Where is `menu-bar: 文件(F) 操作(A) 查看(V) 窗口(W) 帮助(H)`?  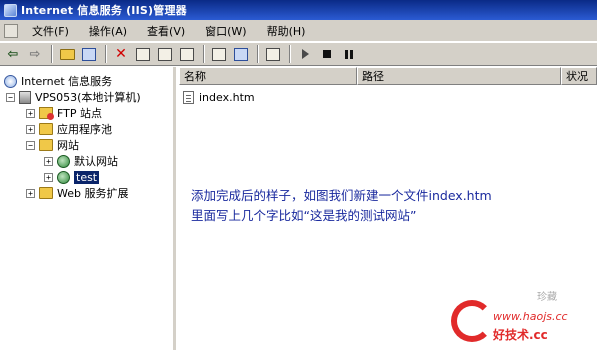
menu-bar: 文件(F) 操作(A) 查看(V) 窗口(W) 帮助(H) is located at coordinates (298, 31).